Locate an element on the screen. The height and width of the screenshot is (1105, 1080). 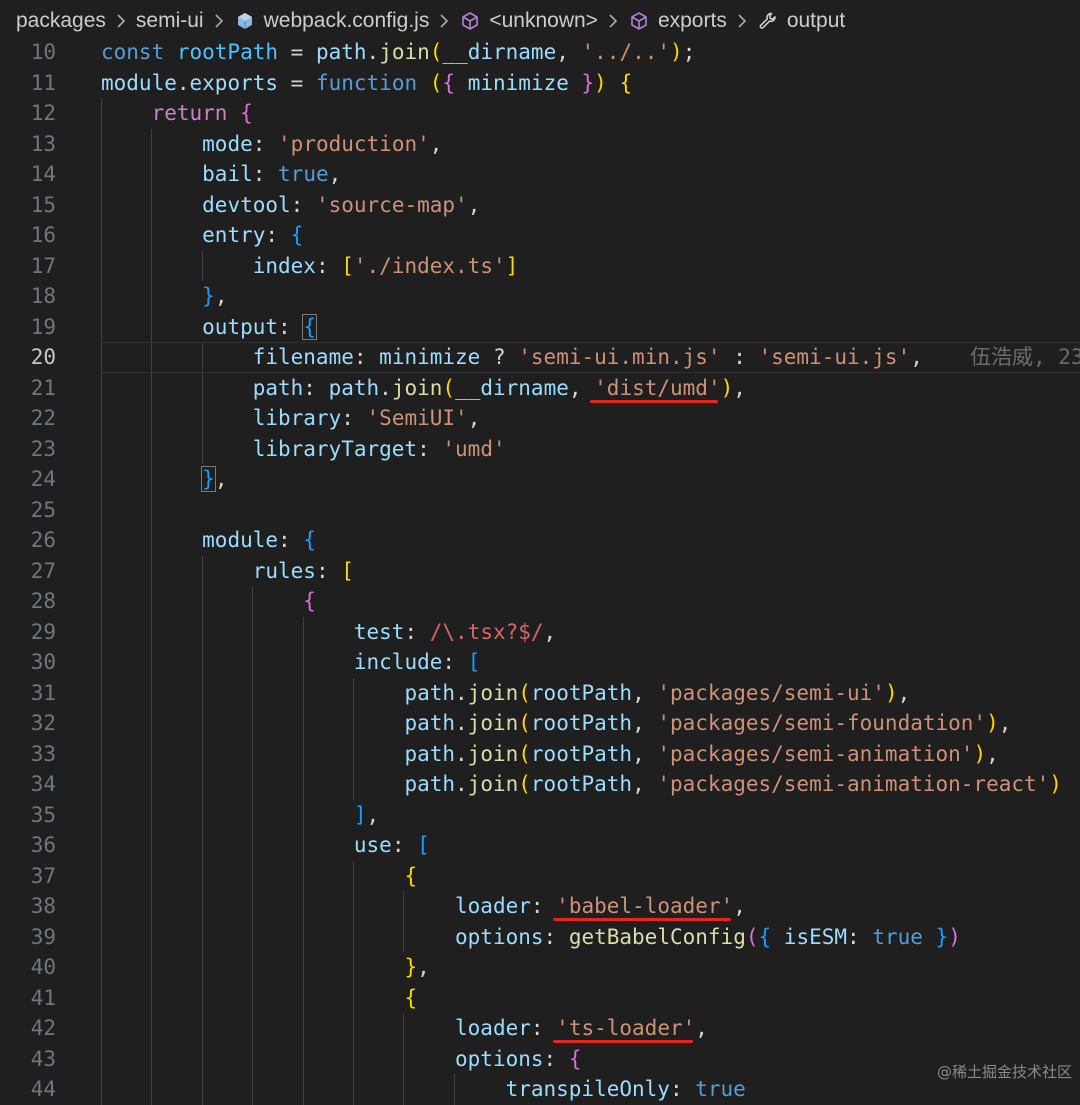
code-line: 18 }, is located at coordinates (540, 296).